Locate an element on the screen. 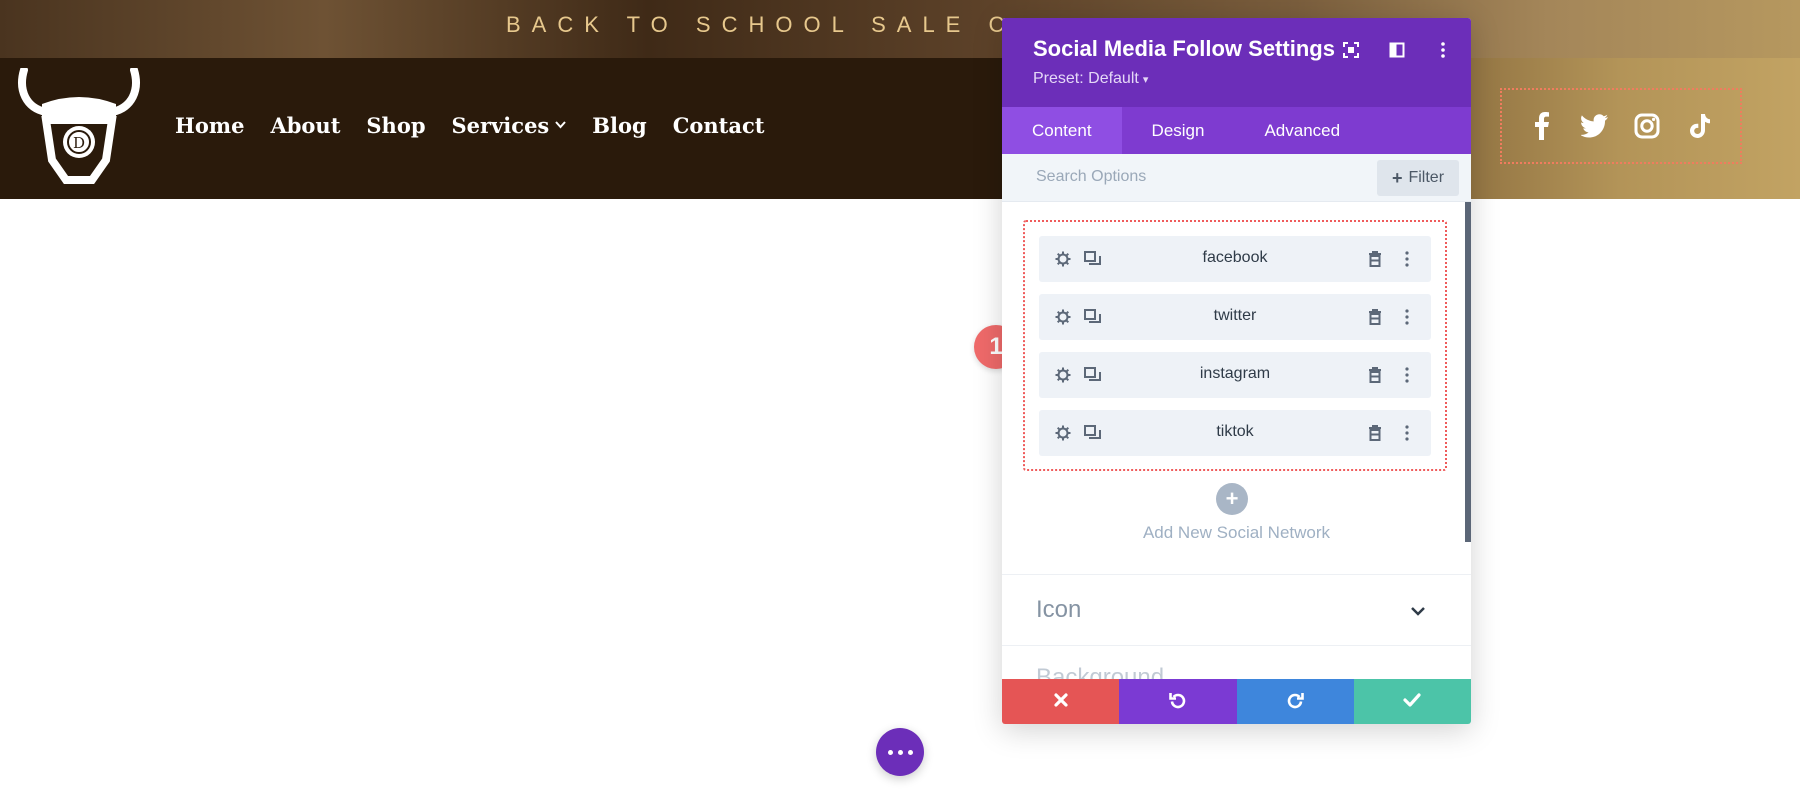 The width and height of the screenshot is (1800, 802). close-icon is located at coordinates (1061, 701).